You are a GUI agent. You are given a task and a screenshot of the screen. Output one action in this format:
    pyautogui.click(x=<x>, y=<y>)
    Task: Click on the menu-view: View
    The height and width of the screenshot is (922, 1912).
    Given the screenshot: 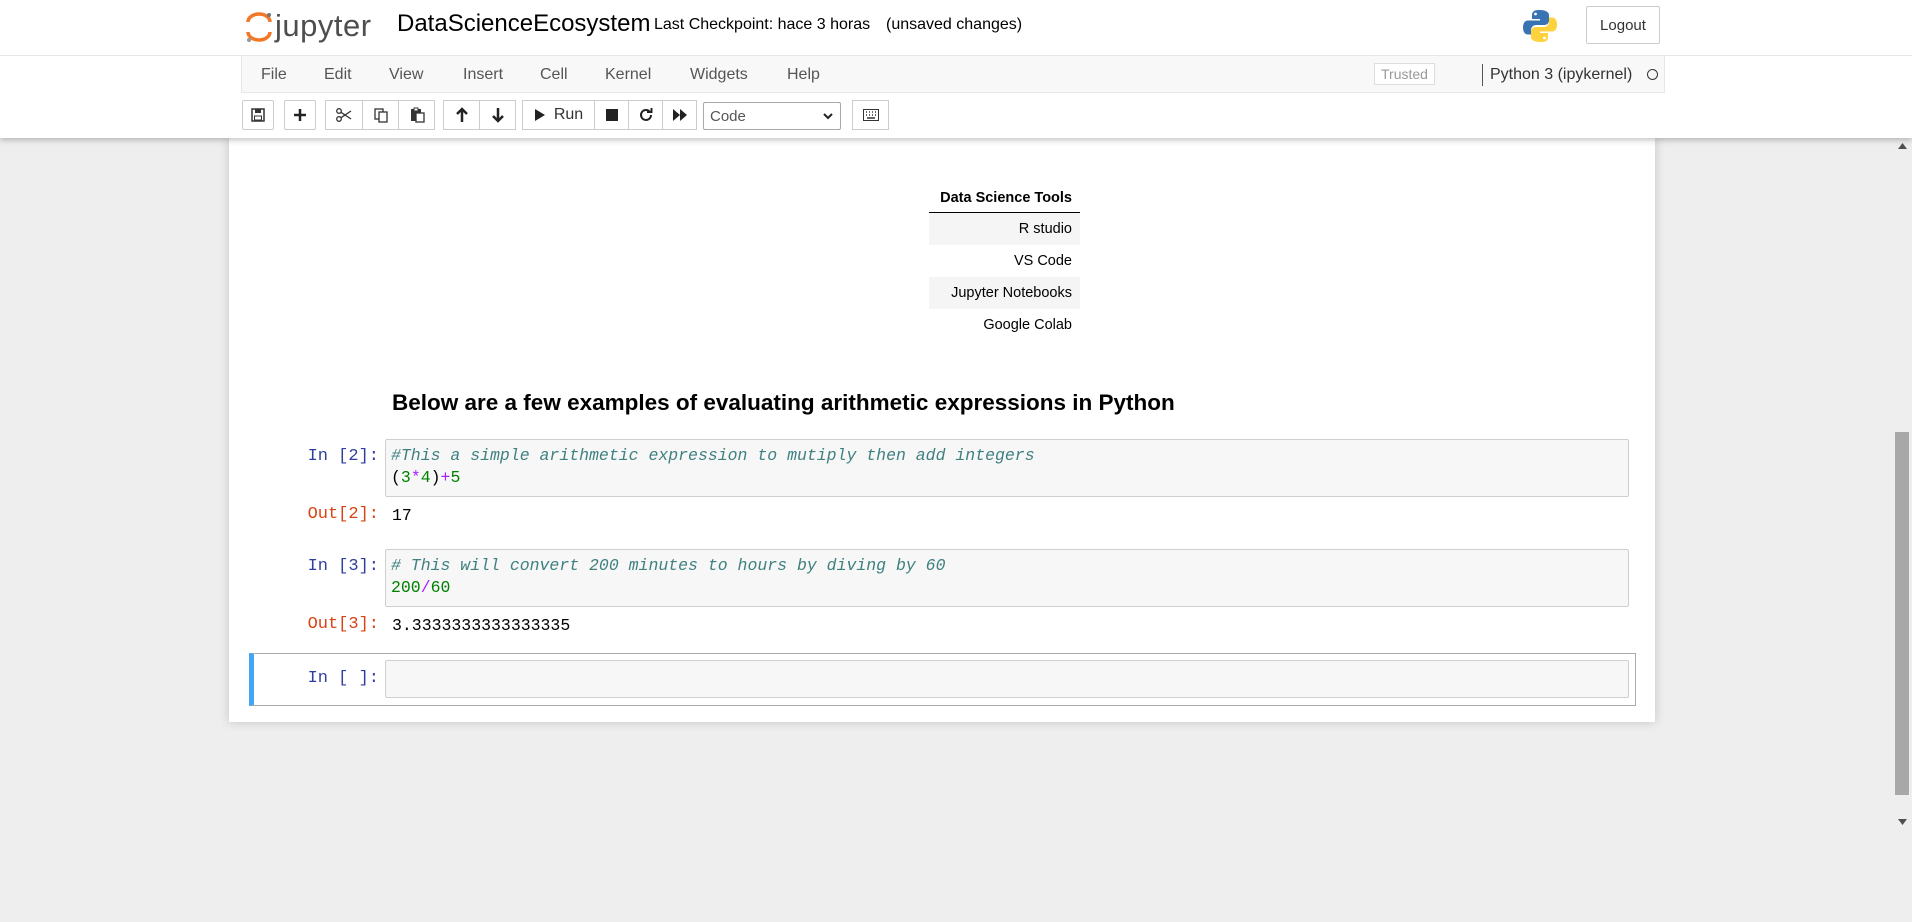 What is the action you would take?
    pyautogui.click(x=406, y=75)
    